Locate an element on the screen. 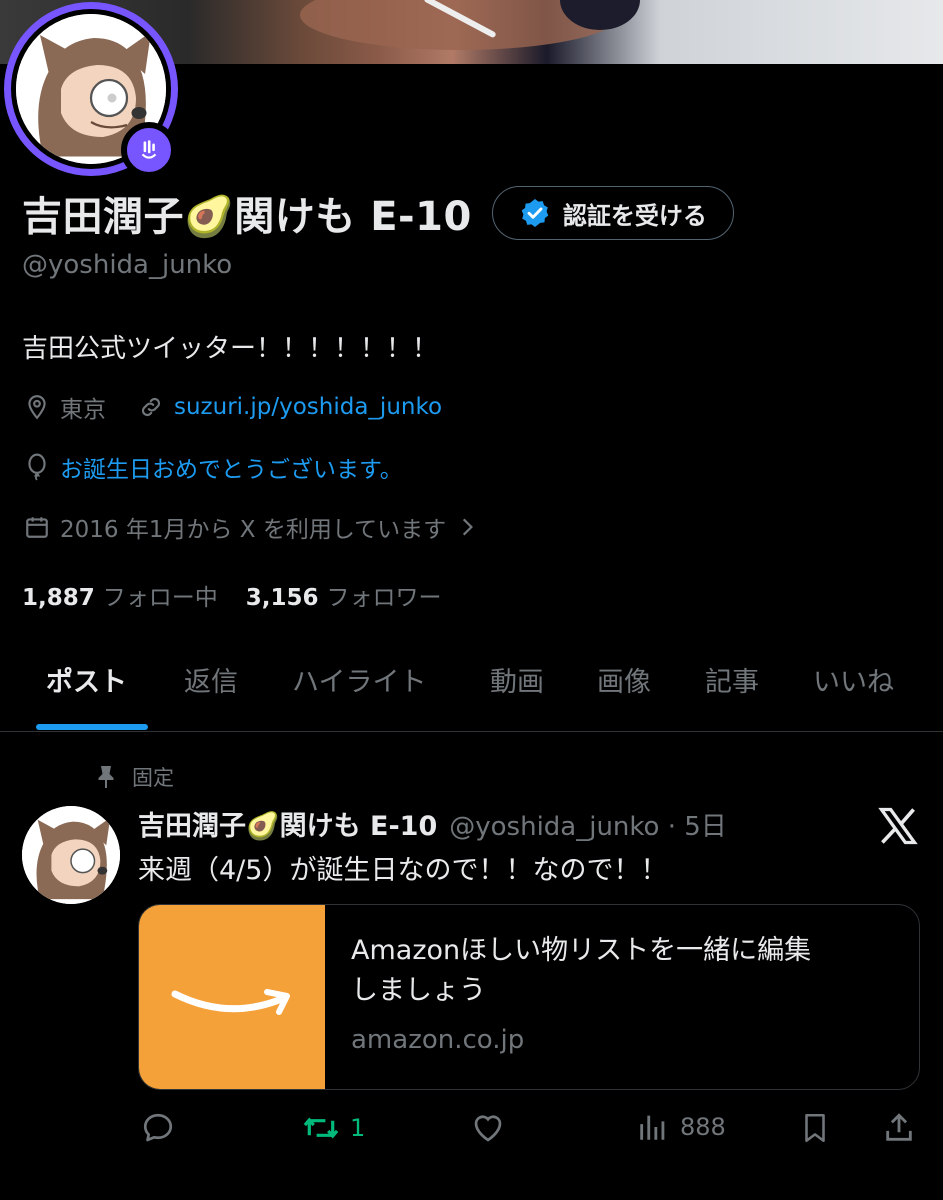 This screenshot has width=943, height=1200. views-button: 888 is located at coordinates (681, 1127).